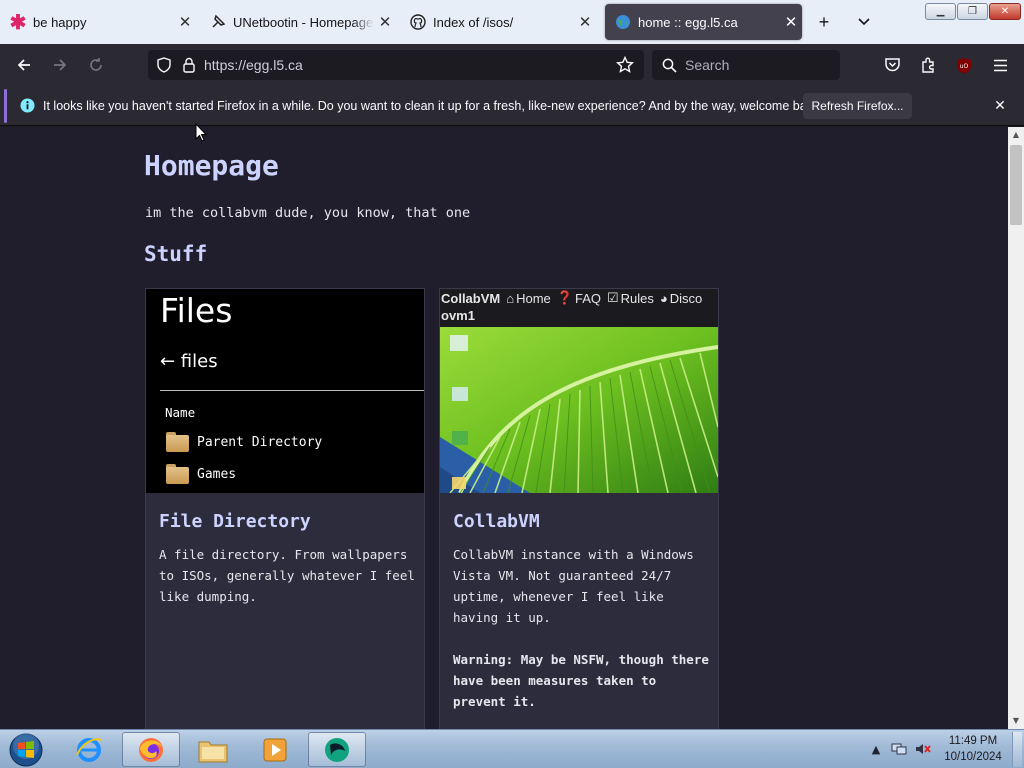 The width and height of the screenshot is (1024, 768). Describe the element at coordinates (308, 213) in the screenshot. I see `intro-text: im the collabvm dude, you know, that one` at that location.